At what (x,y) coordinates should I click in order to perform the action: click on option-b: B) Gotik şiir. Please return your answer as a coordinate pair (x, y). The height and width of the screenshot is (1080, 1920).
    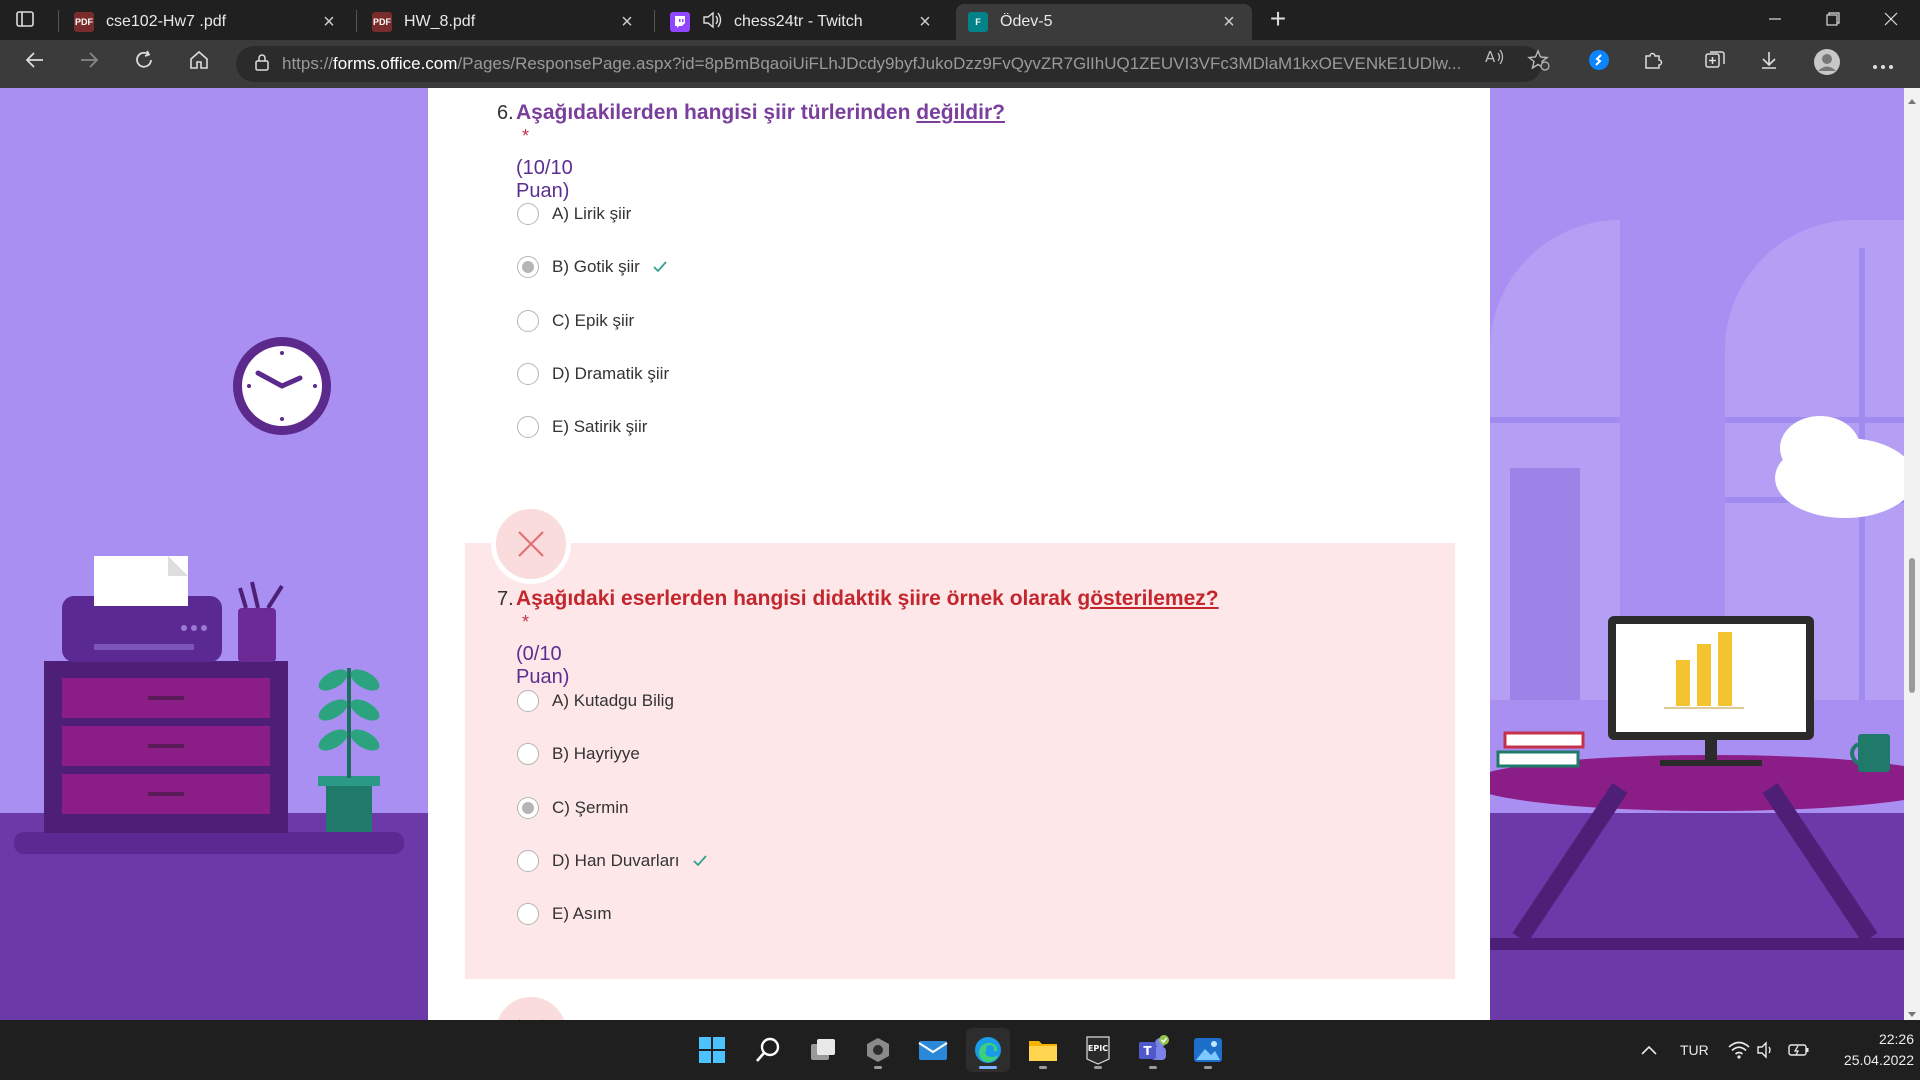
    Looking at the image, I should click on (592, 267).